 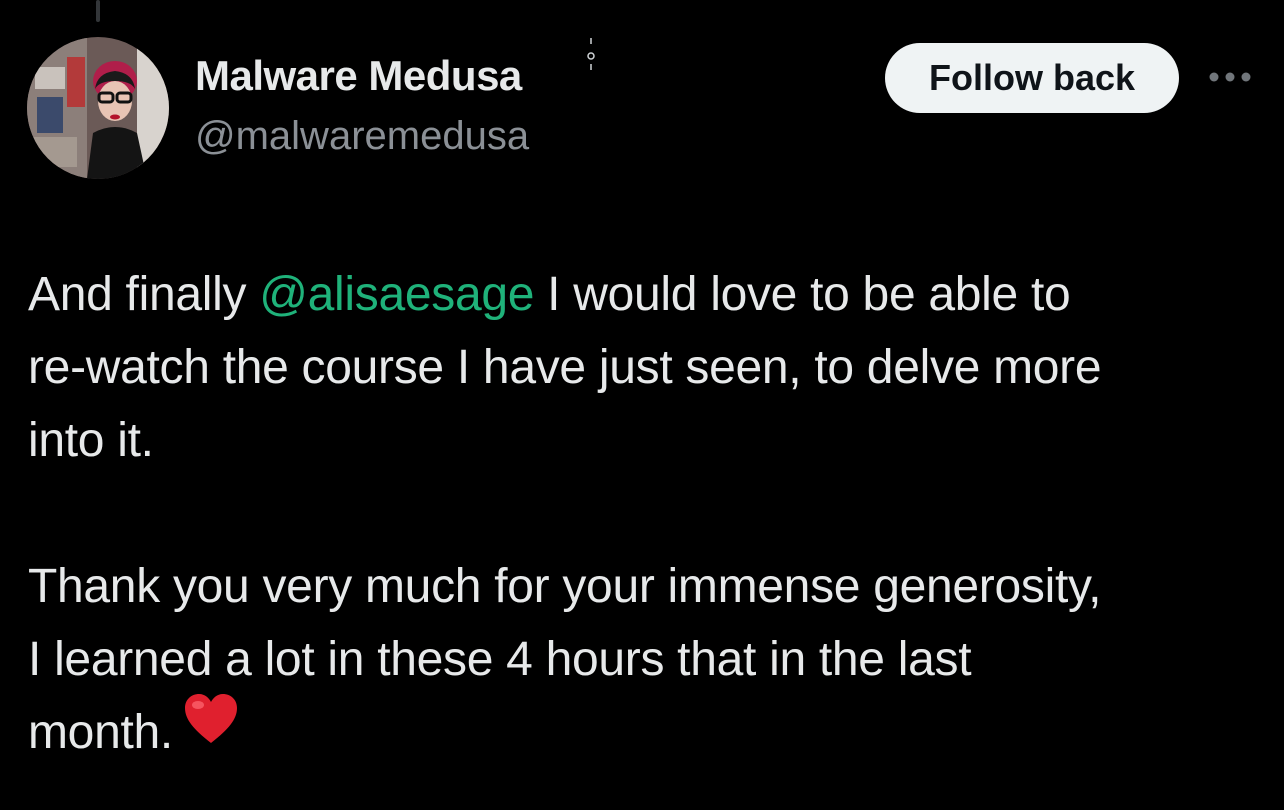 I want to click on paragraph-break, so click(x=648, y=513).